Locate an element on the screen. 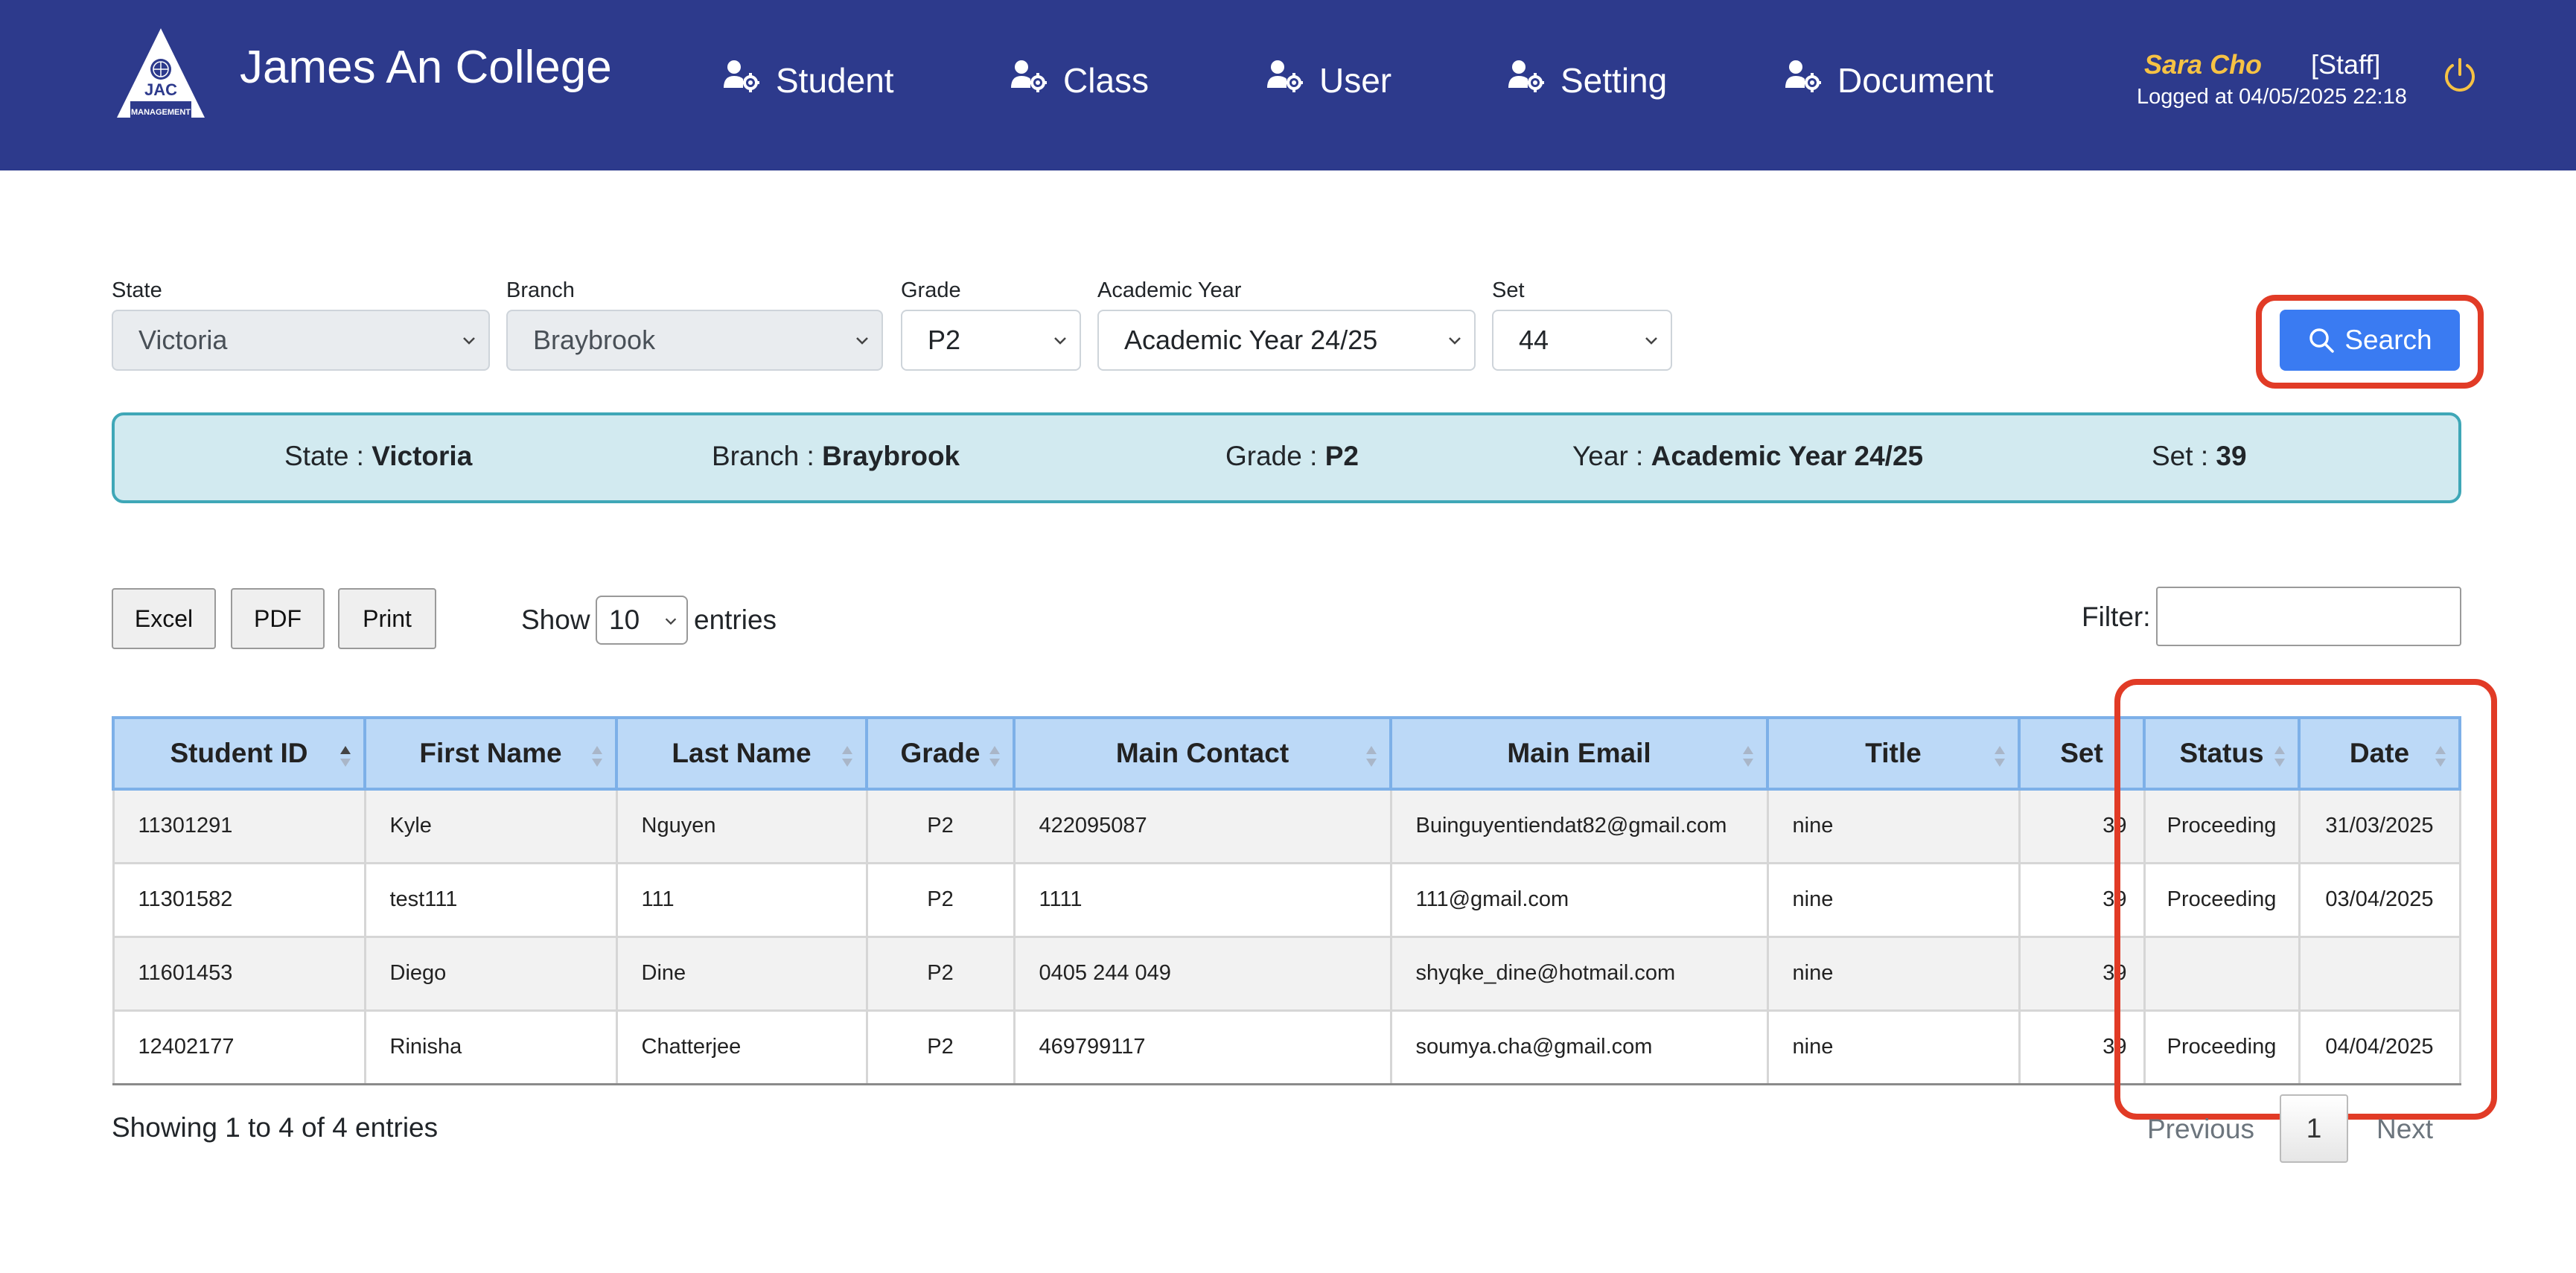  column-label: First Name is located at coordinates (490, 753).